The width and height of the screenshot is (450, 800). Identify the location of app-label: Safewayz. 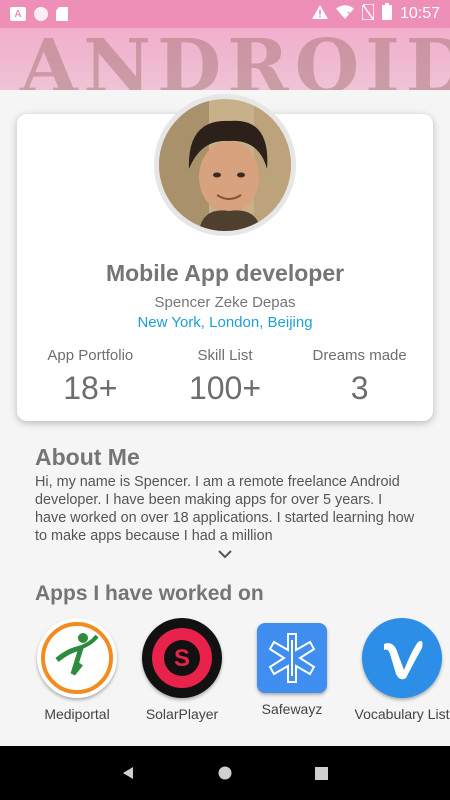
(292, 709).